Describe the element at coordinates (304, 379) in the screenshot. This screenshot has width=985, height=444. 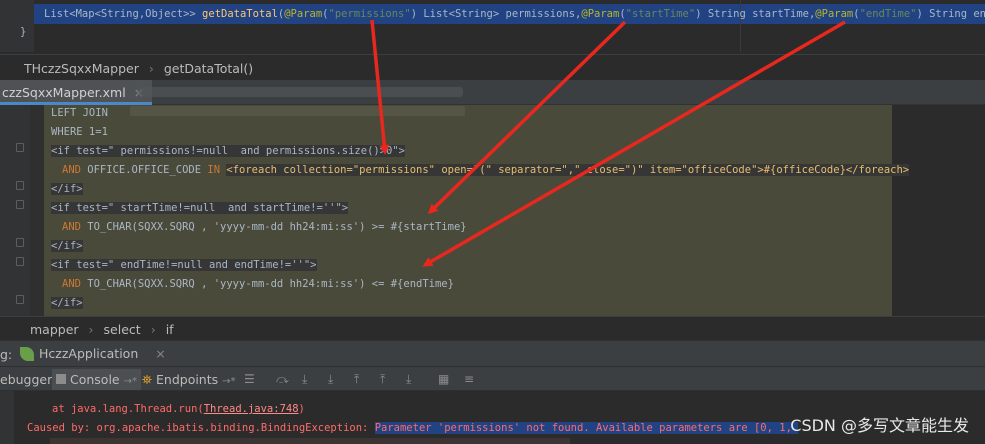
I see `step-into-icon: ⤓` at that location.